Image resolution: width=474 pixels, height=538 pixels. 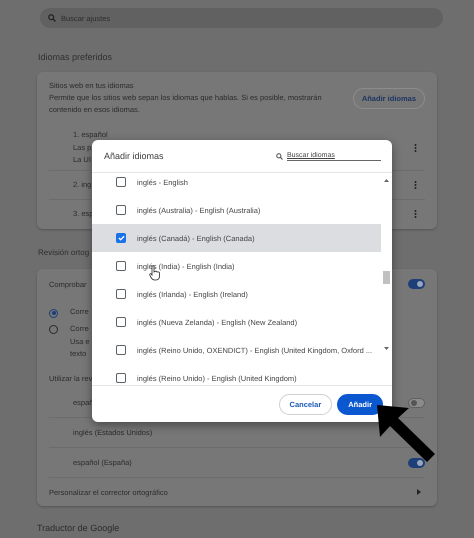 What do you see at coordinates (406, 433) in the screenshot?
I see `arrow-icon` at bounding box center [406, 433].